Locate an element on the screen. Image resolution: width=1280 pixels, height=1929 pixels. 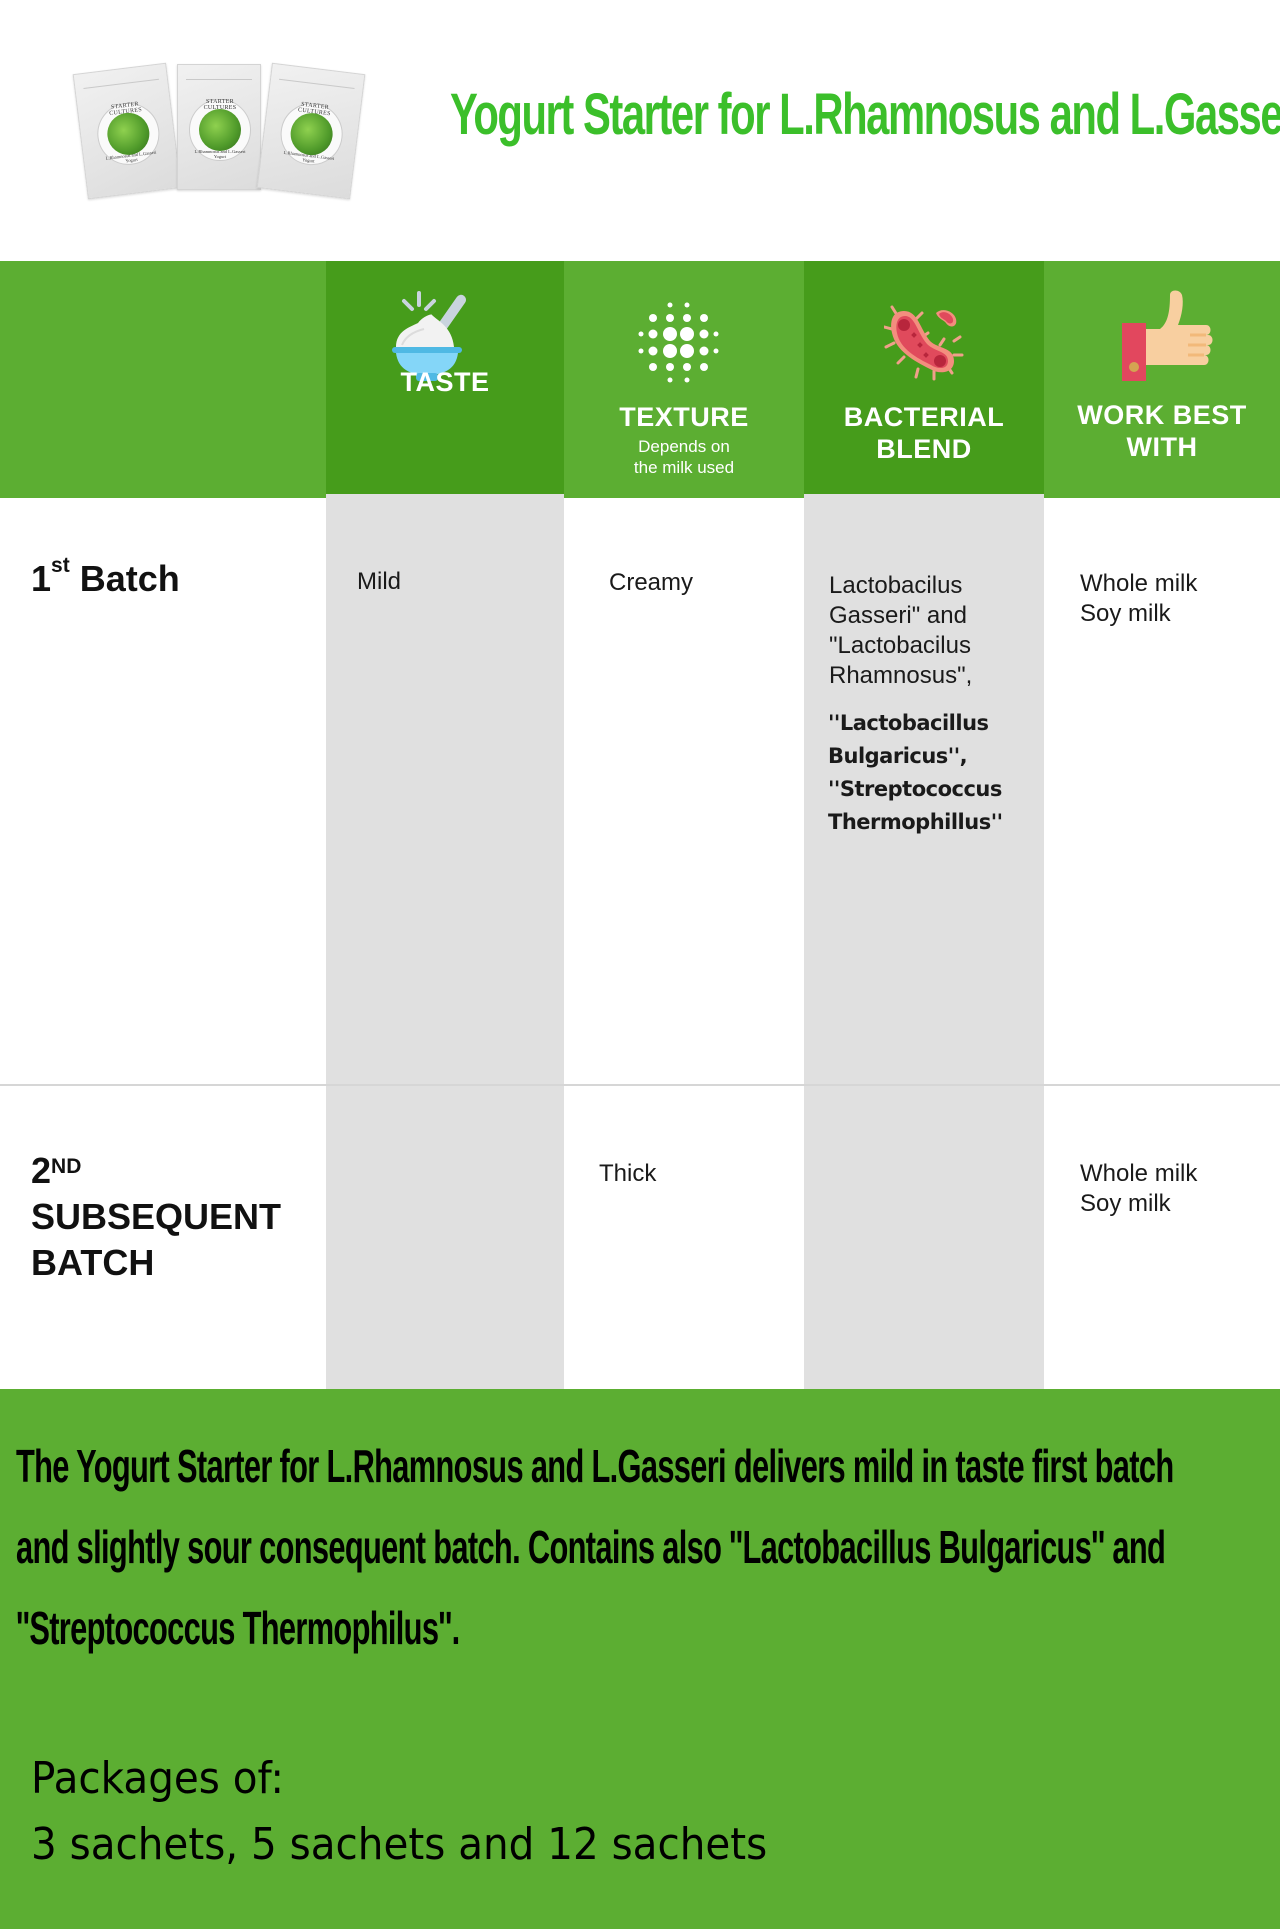
packages-label: Packages of: is located at coordinates (157, 1778).